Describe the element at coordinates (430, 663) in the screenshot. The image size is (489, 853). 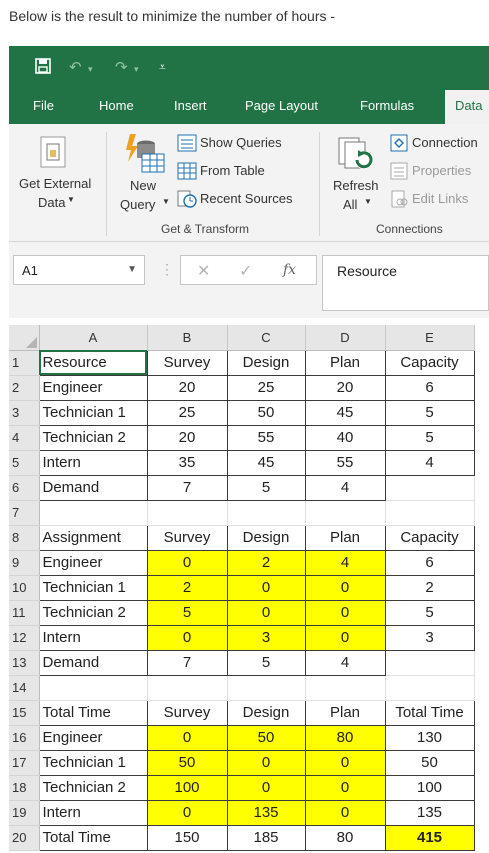
I see `cell-e13` at that location.